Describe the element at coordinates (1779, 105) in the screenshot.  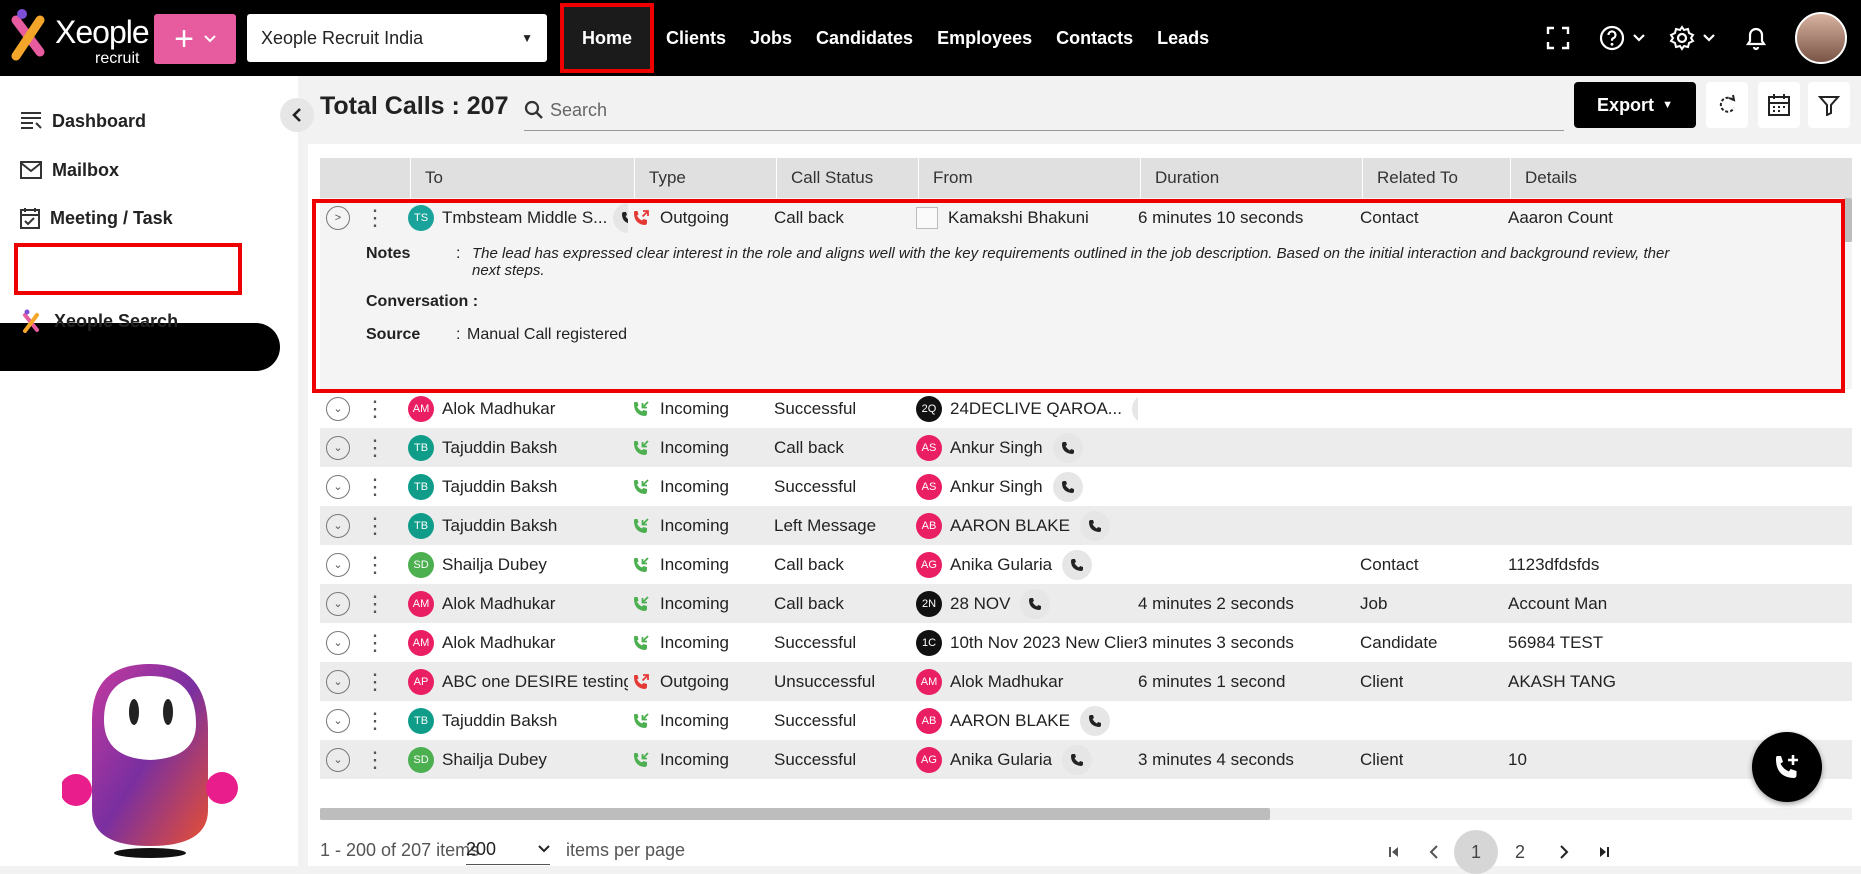
I see `date-filter-button` at that location.